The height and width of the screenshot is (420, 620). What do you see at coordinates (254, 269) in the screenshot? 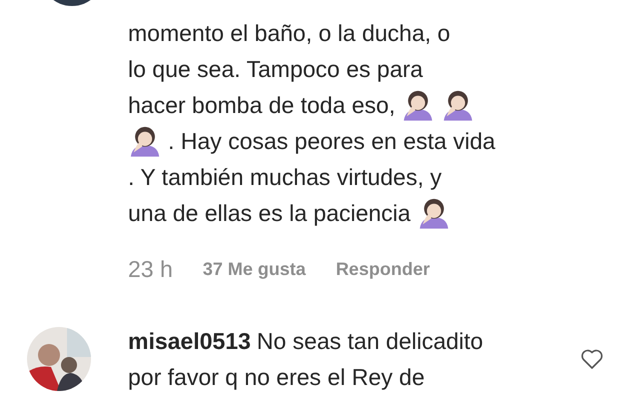
I see `likes-link: 37 Me gusta` at bounding box center [254, 269].